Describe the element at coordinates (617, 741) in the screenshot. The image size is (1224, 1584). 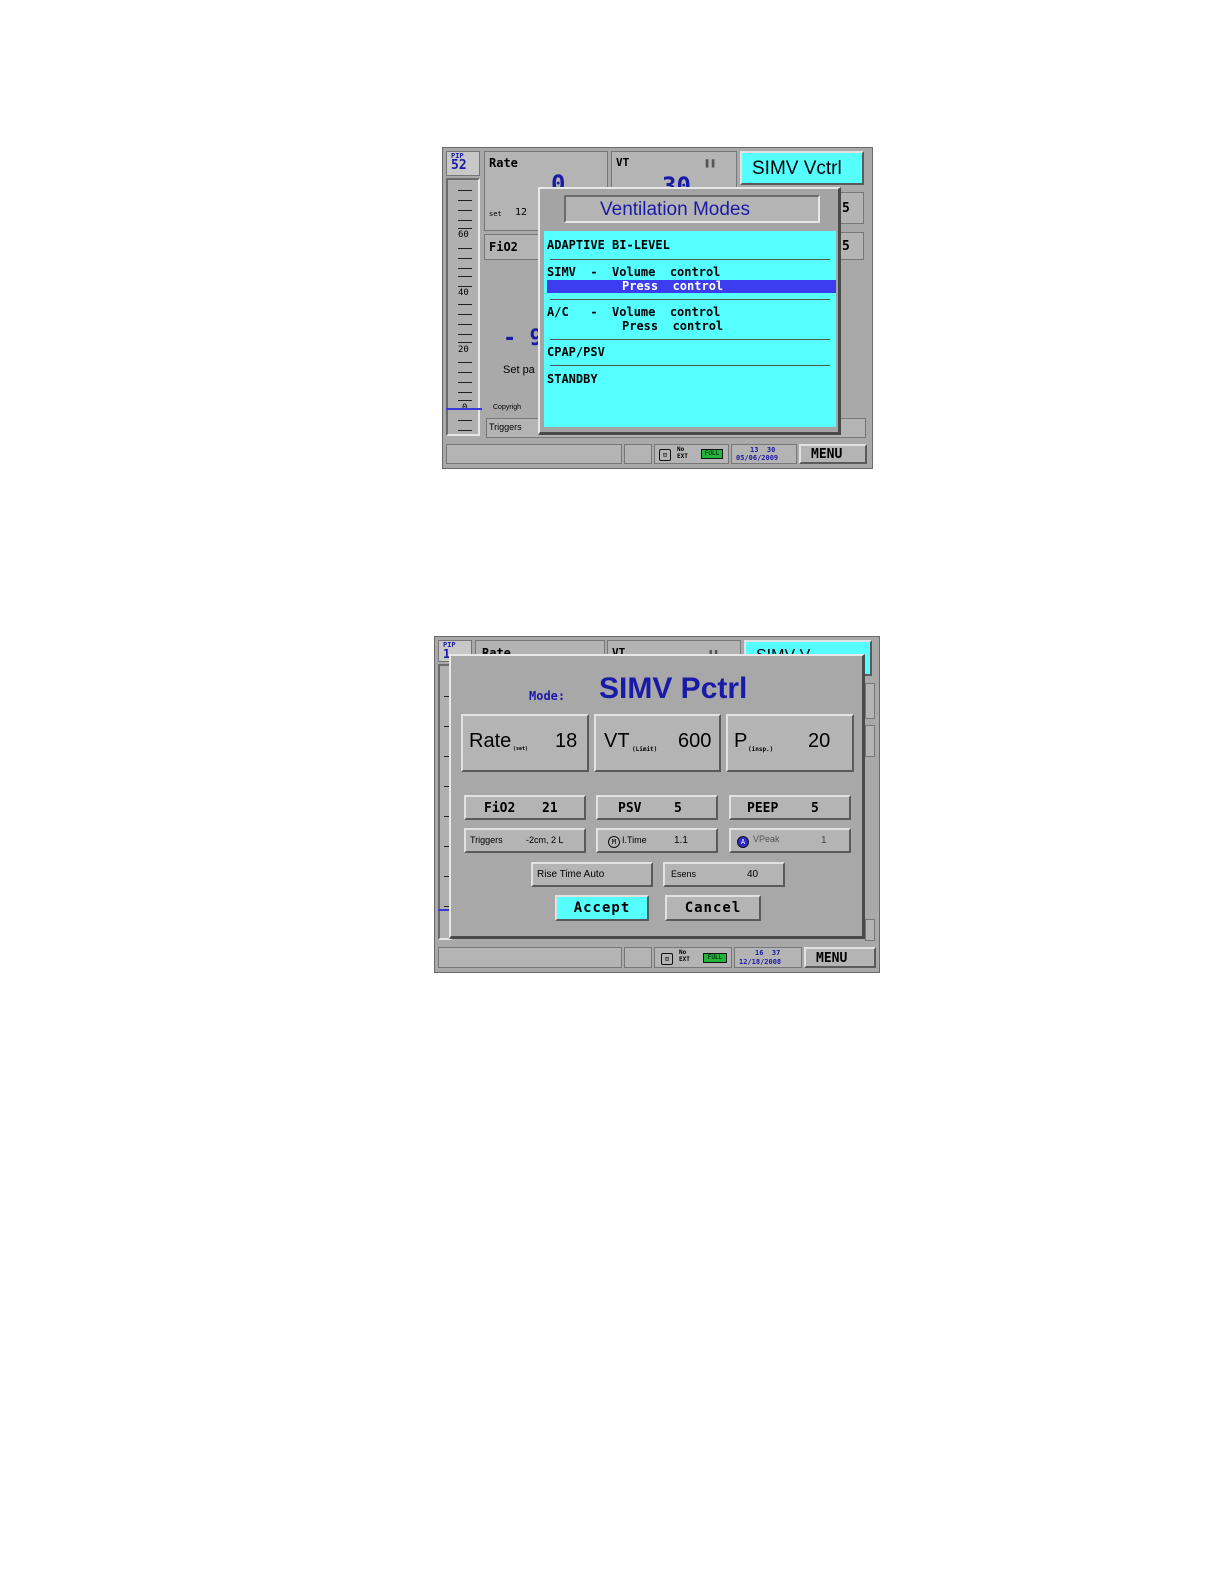
I see `vt-setting-label: VT` at that location.